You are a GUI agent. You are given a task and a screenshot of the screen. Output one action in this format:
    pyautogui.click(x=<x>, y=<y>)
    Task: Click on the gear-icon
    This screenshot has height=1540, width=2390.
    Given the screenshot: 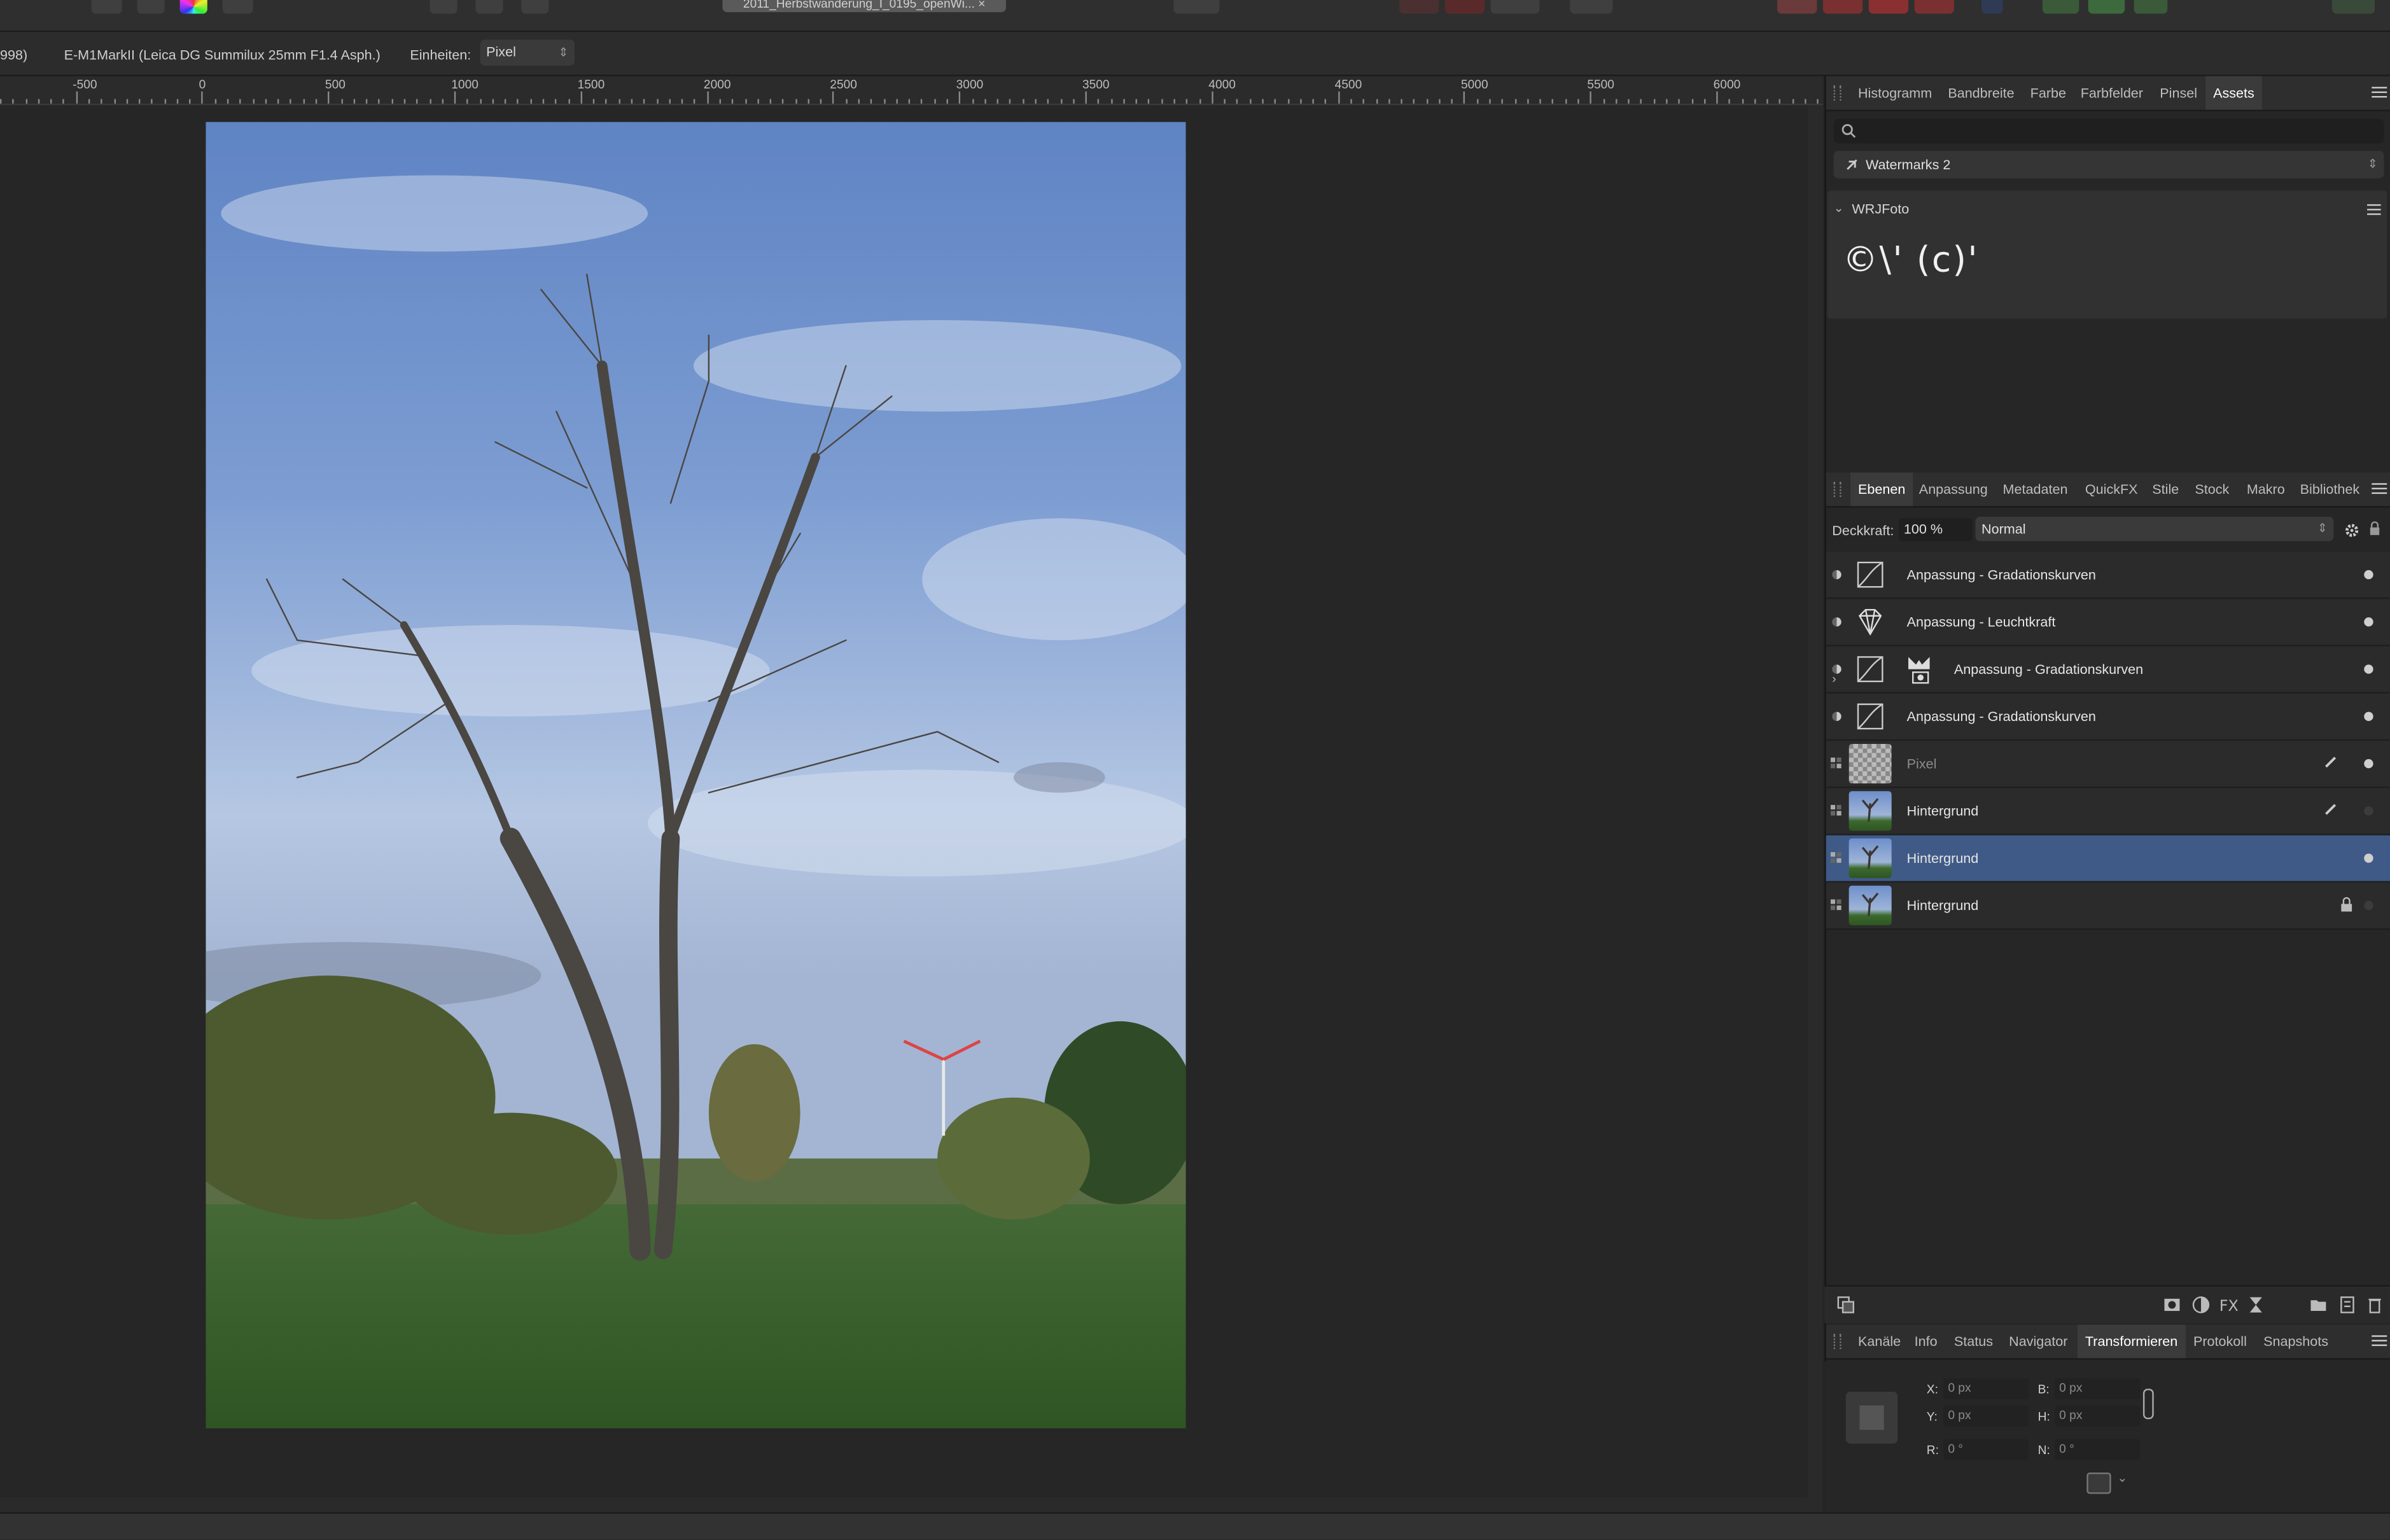 What is the action you would take?
    pyautogui.click(x=2351, y=530)
    